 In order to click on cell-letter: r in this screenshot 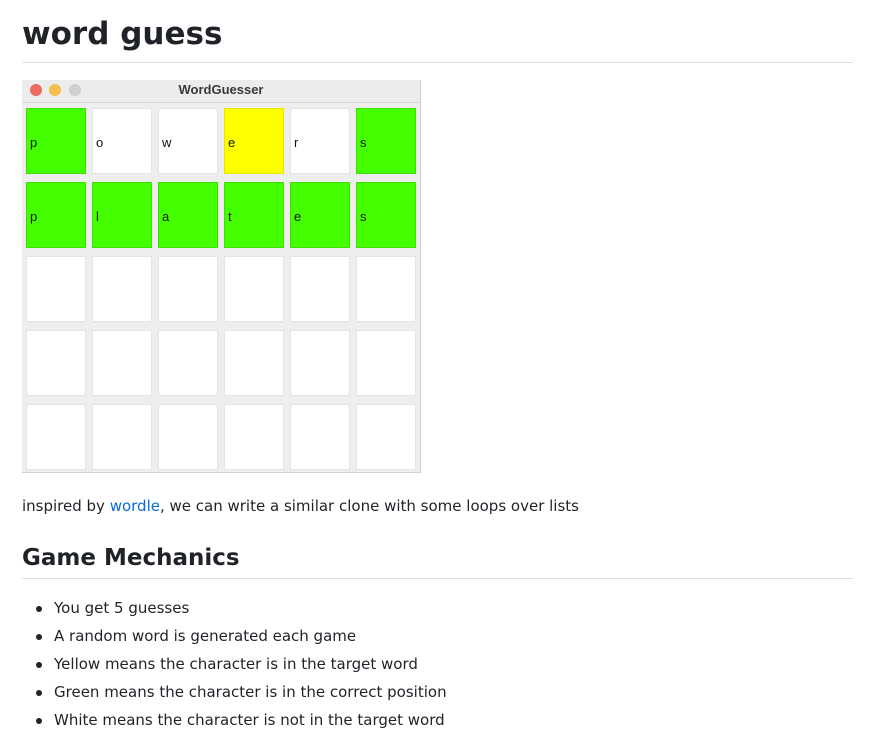, I will do `click(296, 142)`.